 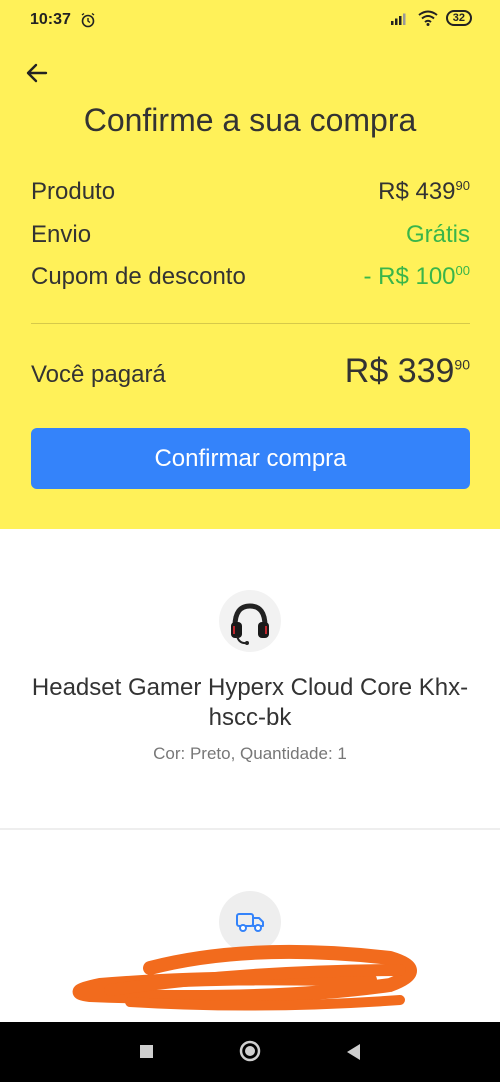 What do you see at coordinates (61, 234) in the screenshot?
I see `row-label: Envio` at bounding box center [61, 234].